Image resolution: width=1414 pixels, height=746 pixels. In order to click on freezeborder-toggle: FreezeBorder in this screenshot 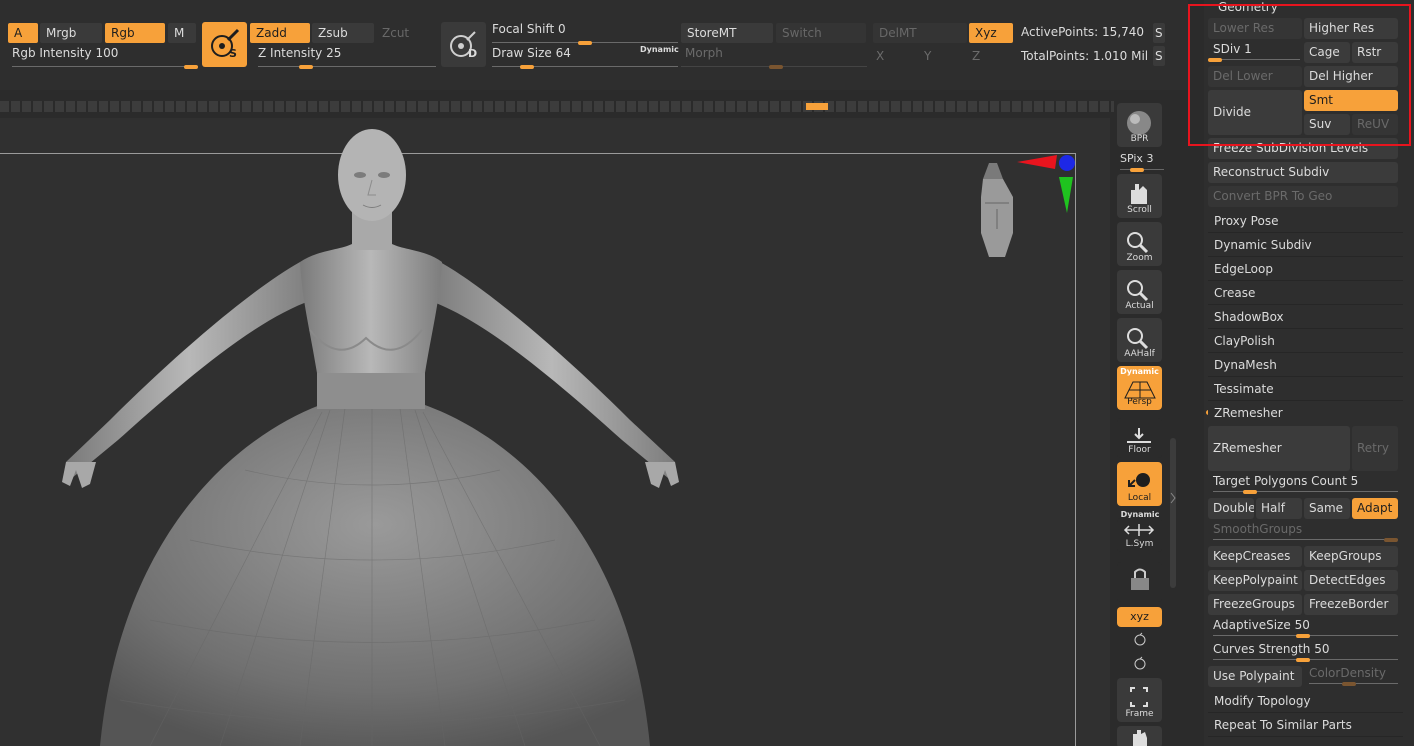, I will do `click(1351, 604)`.